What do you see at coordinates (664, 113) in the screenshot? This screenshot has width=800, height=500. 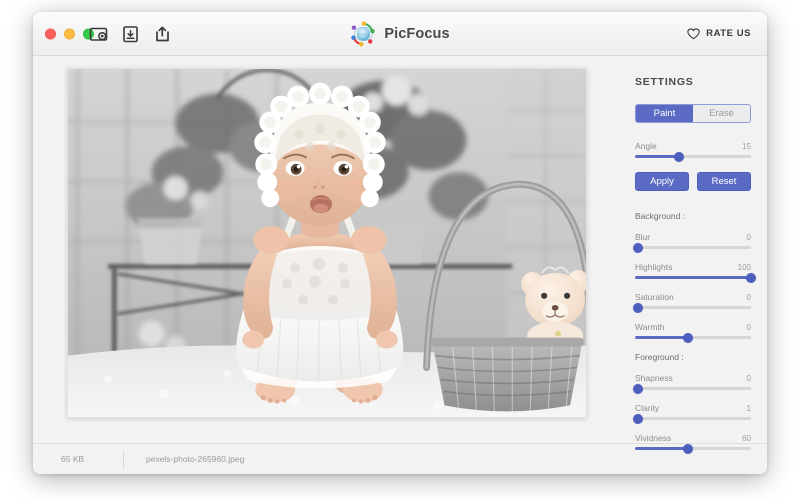 I see `paint-tab: Paint` at bounding box center [664, 113].